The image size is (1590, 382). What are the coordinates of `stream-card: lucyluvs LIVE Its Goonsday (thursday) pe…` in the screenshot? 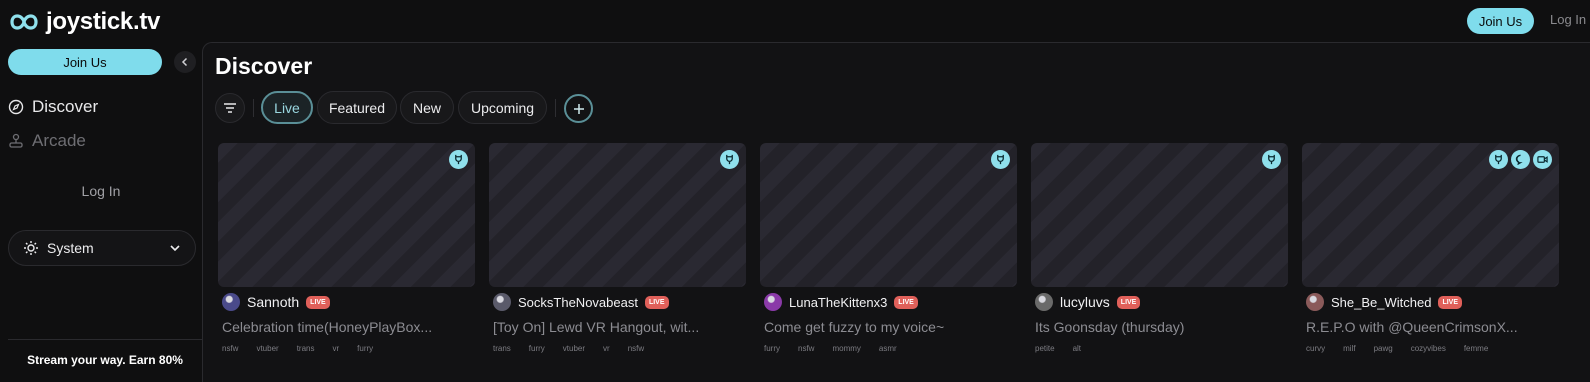 It's located at (1159, 248).